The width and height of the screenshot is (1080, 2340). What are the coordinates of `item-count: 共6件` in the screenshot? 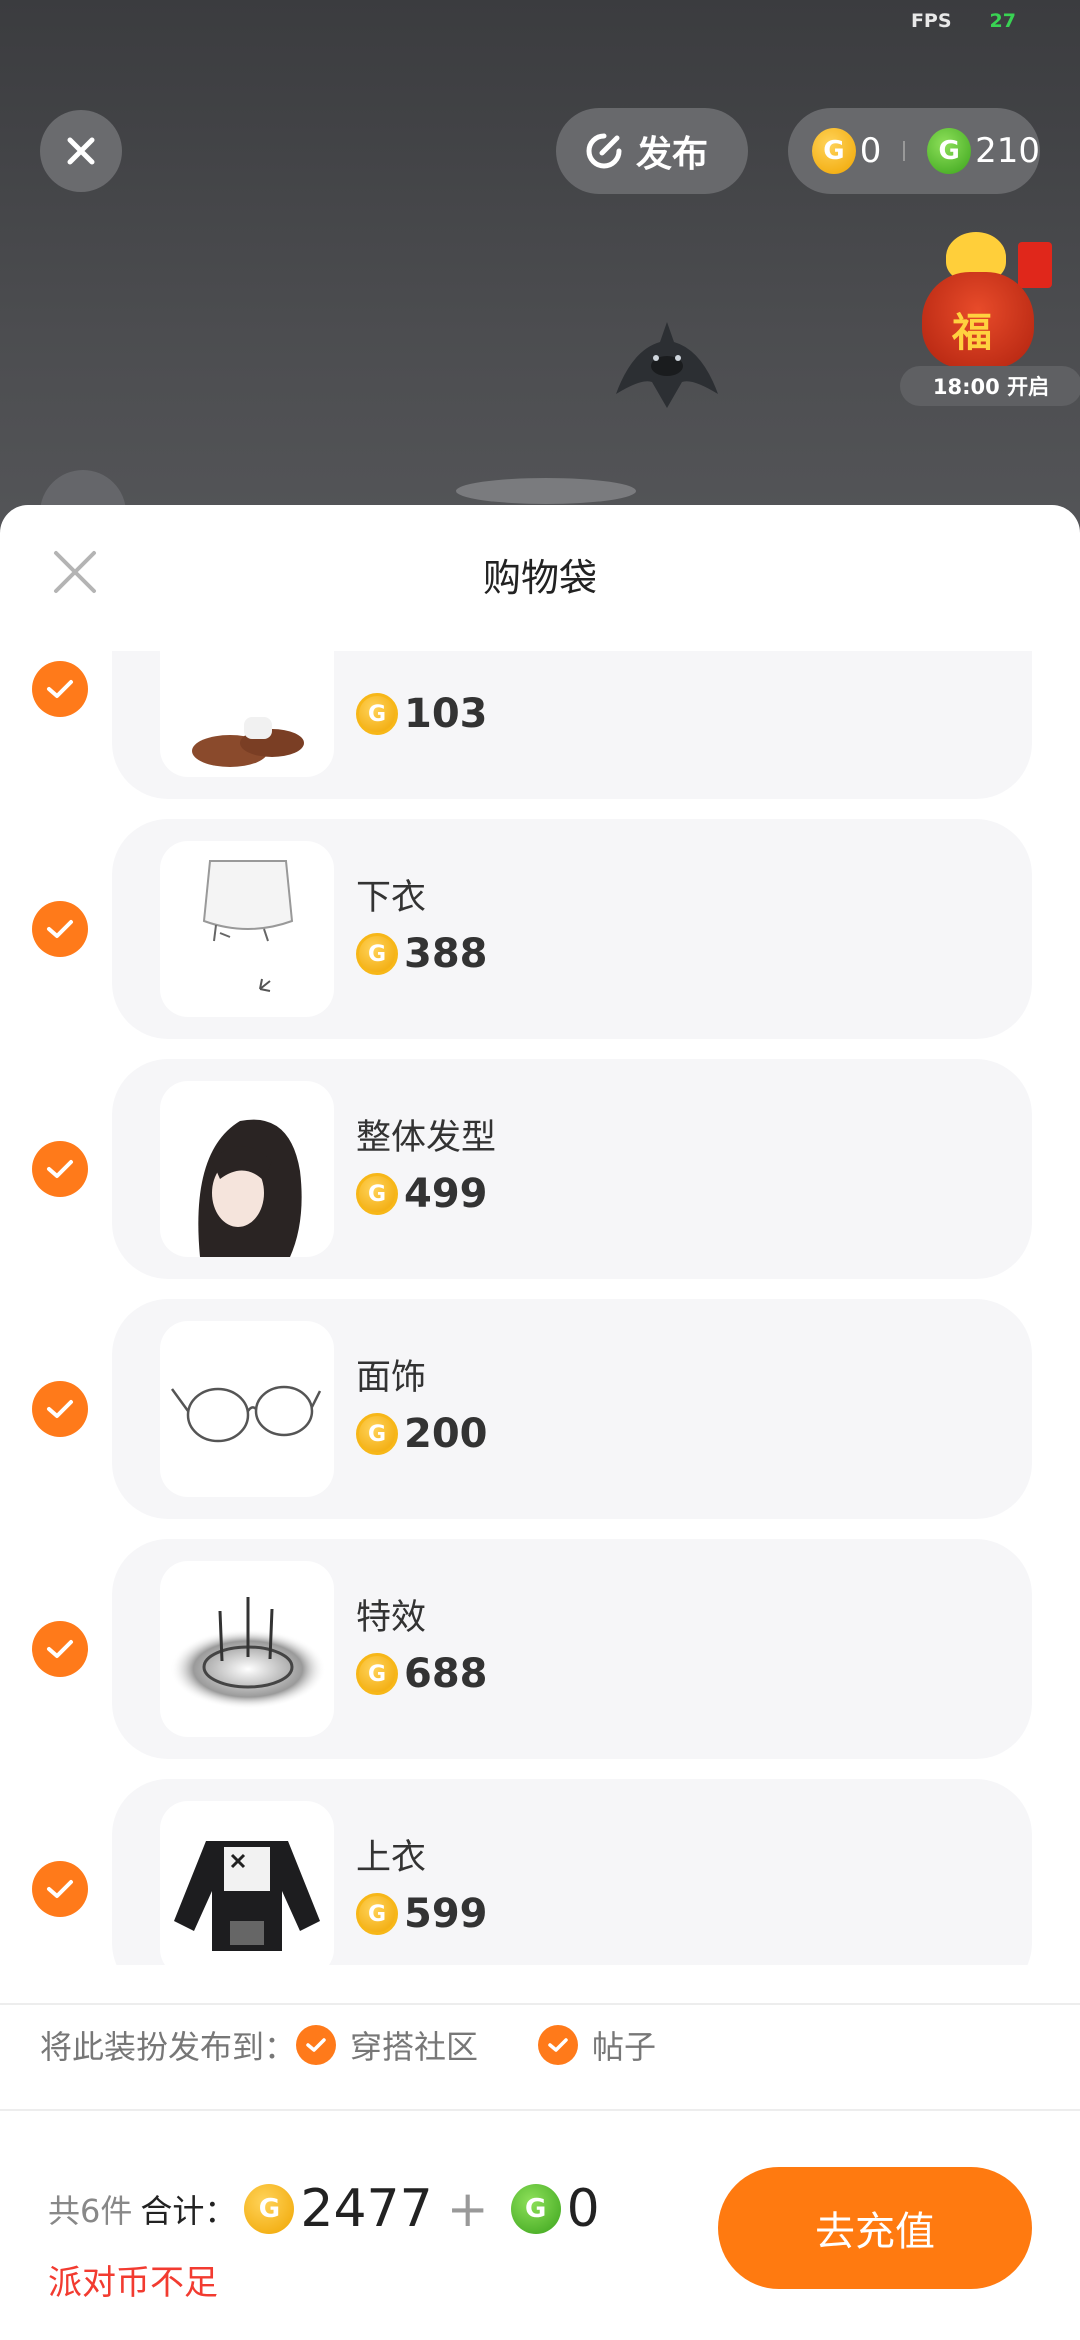 It's located at (90, 2211).